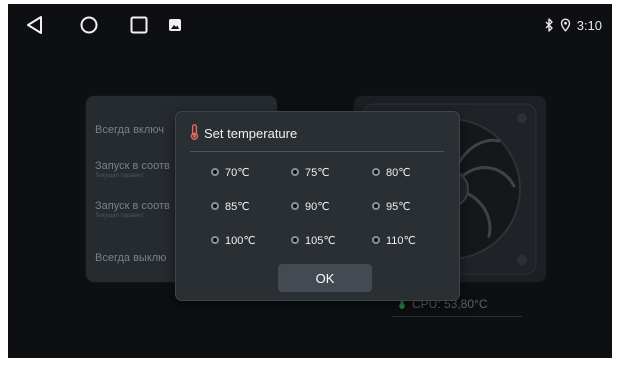 The height and width of the screenshot is (365, 618). What do you see at coordinates (240, 240) in the screenshot?
I see `temperature-option-label: 100℃` at bounding box center [240, 240].